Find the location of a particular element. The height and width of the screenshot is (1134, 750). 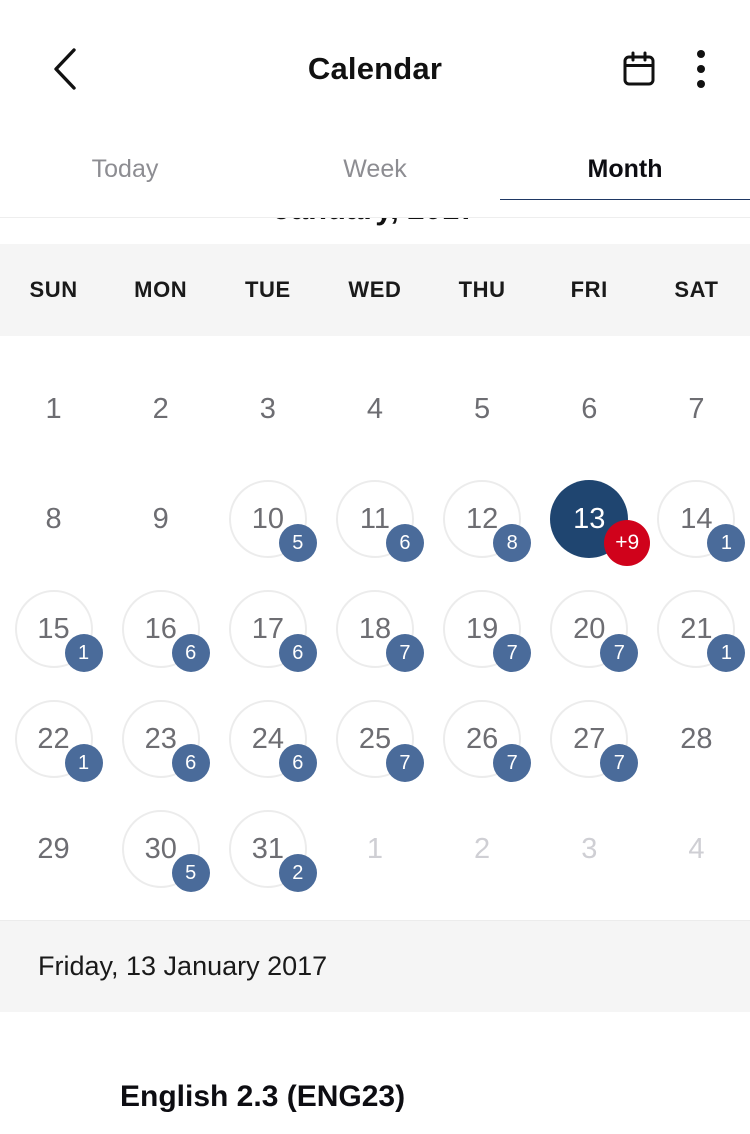

more-vertical-icon is located at coordinates (701, 69).